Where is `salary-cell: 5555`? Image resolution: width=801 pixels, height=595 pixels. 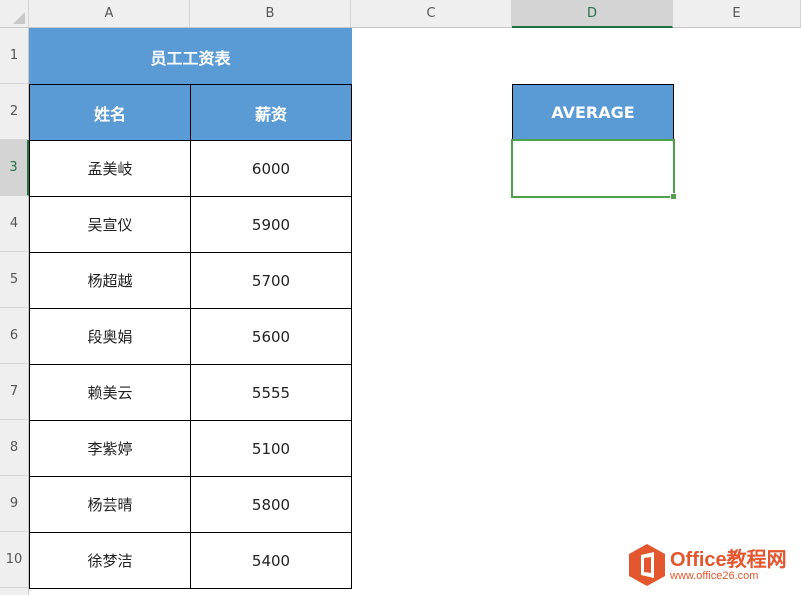 salary-cell: 5555 is located at coordinates (271, 392).